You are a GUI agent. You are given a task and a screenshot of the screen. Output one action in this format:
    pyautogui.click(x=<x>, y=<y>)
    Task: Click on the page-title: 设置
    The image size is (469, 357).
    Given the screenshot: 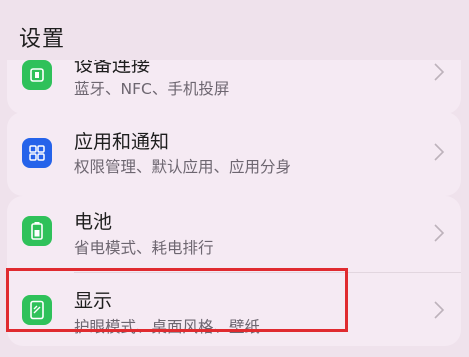 What is the action you would take?
    pyautogui.click(x=42, y=39)
    